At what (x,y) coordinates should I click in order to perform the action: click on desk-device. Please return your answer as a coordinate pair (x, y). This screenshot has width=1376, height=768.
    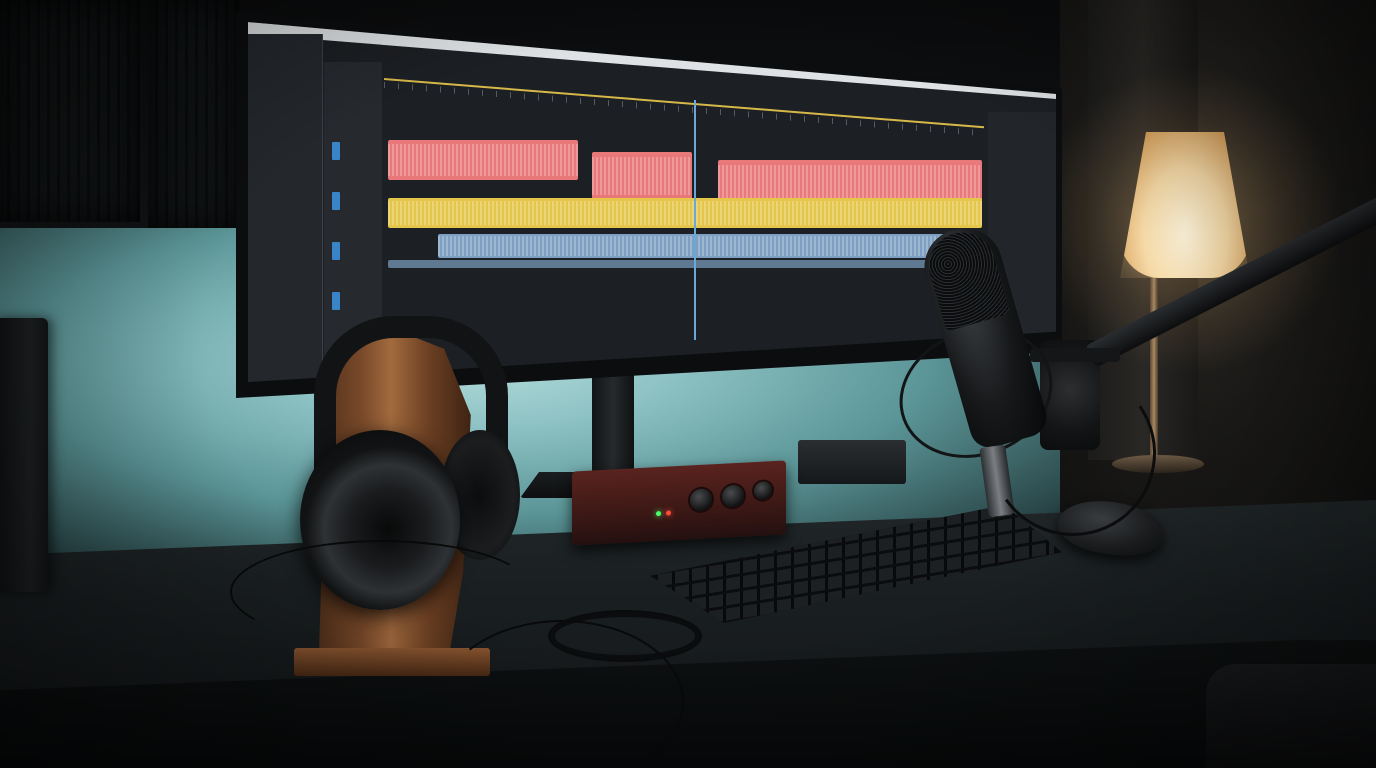
    Looking at the image, I should click on (852, 462).